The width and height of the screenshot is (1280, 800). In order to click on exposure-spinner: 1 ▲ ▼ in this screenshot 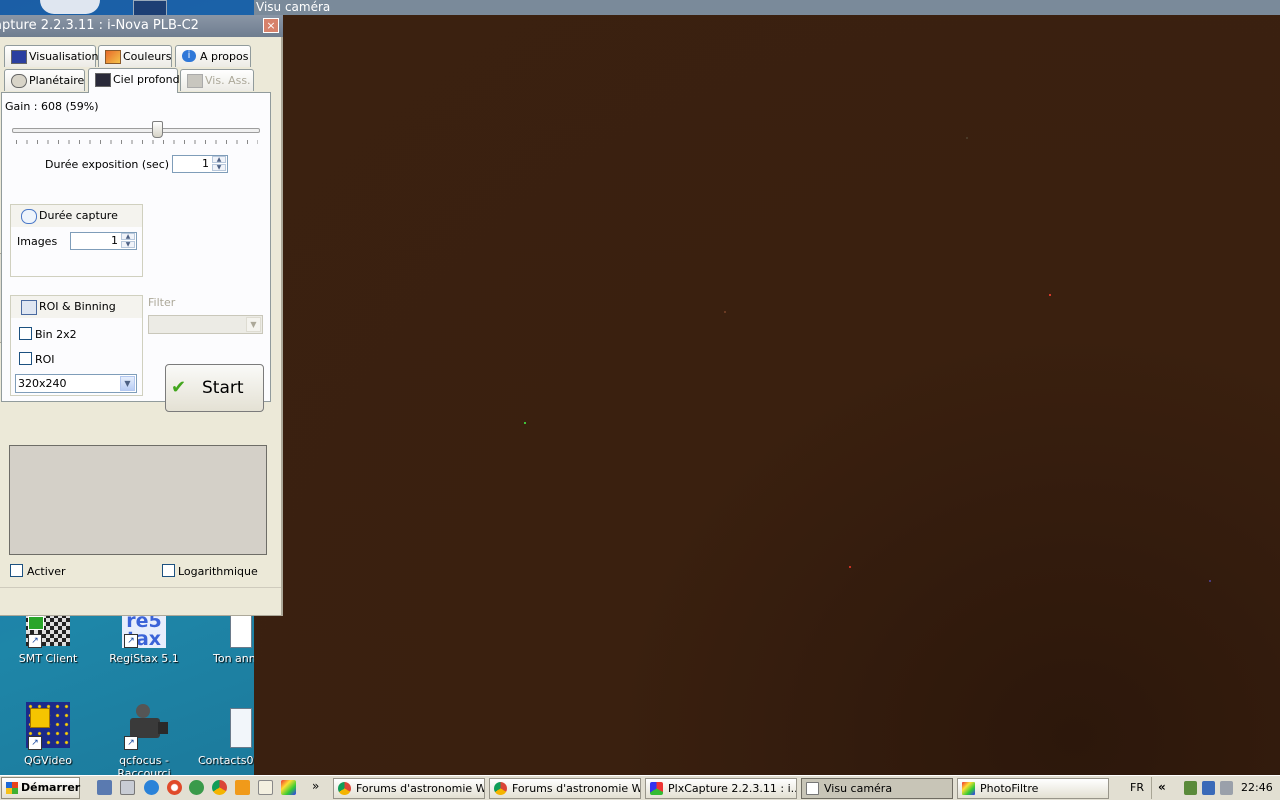, I will do `click(200, 164)`.